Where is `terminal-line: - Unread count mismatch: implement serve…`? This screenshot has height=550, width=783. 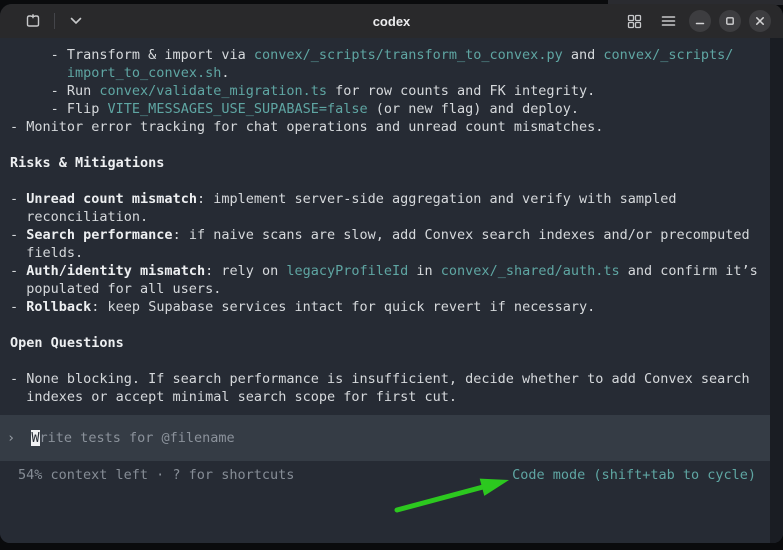 terminal-line: - Unread count mismatch: implement serve… is located at coordinates (343, 199).